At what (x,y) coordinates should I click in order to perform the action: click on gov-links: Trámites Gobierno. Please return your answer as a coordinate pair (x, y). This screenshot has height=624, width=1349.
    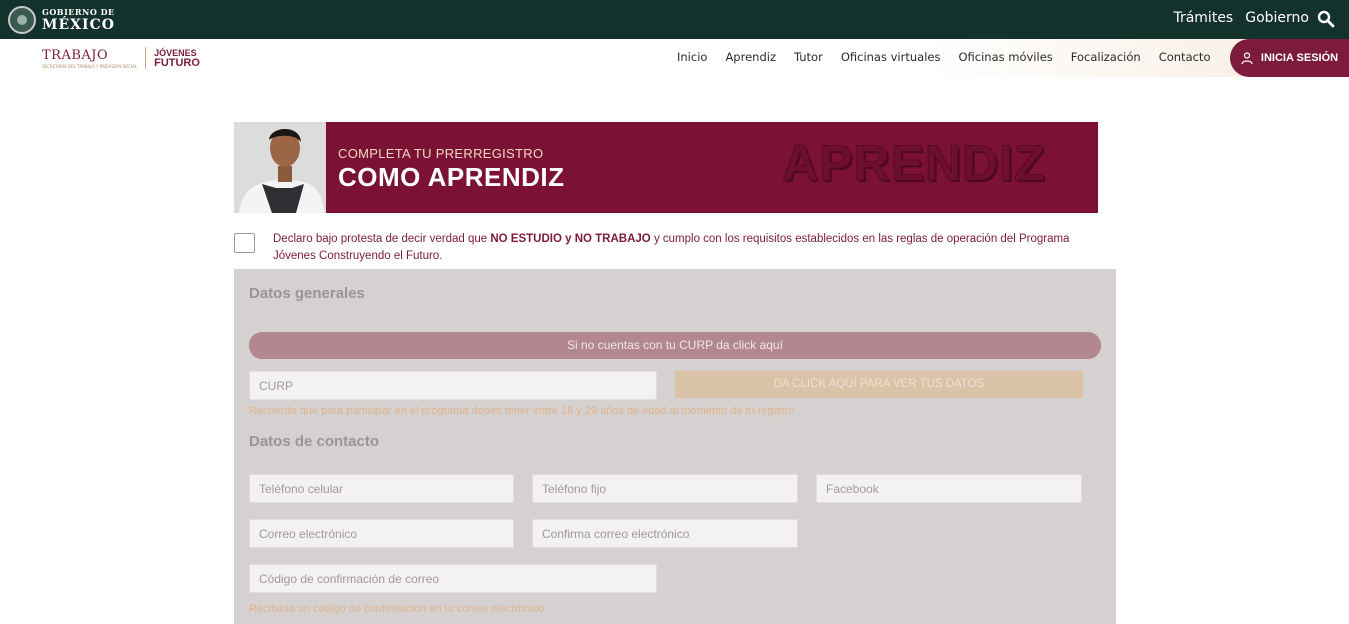
    Looking at the image, I should click on (1241, 18).